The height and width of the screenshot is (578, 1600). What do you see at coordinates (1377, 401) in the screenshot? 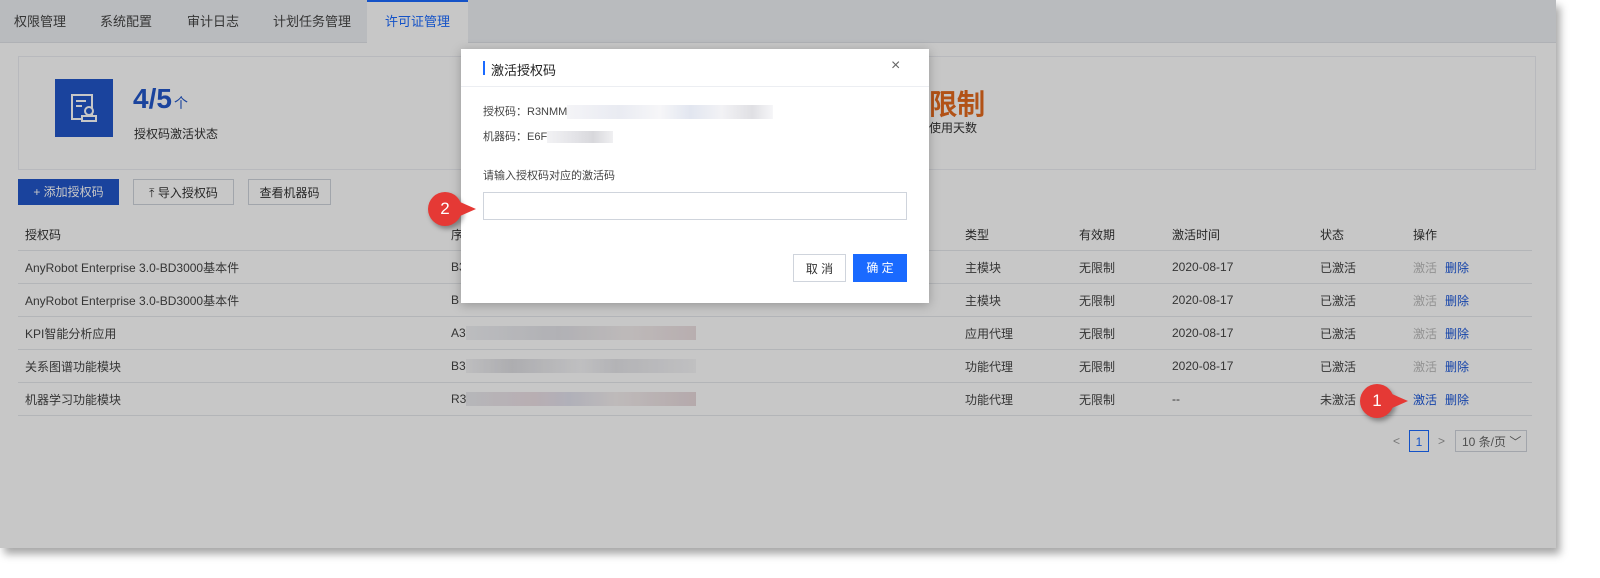
I see `callout-badge-1: 1` at bounding box center [1377, 401].